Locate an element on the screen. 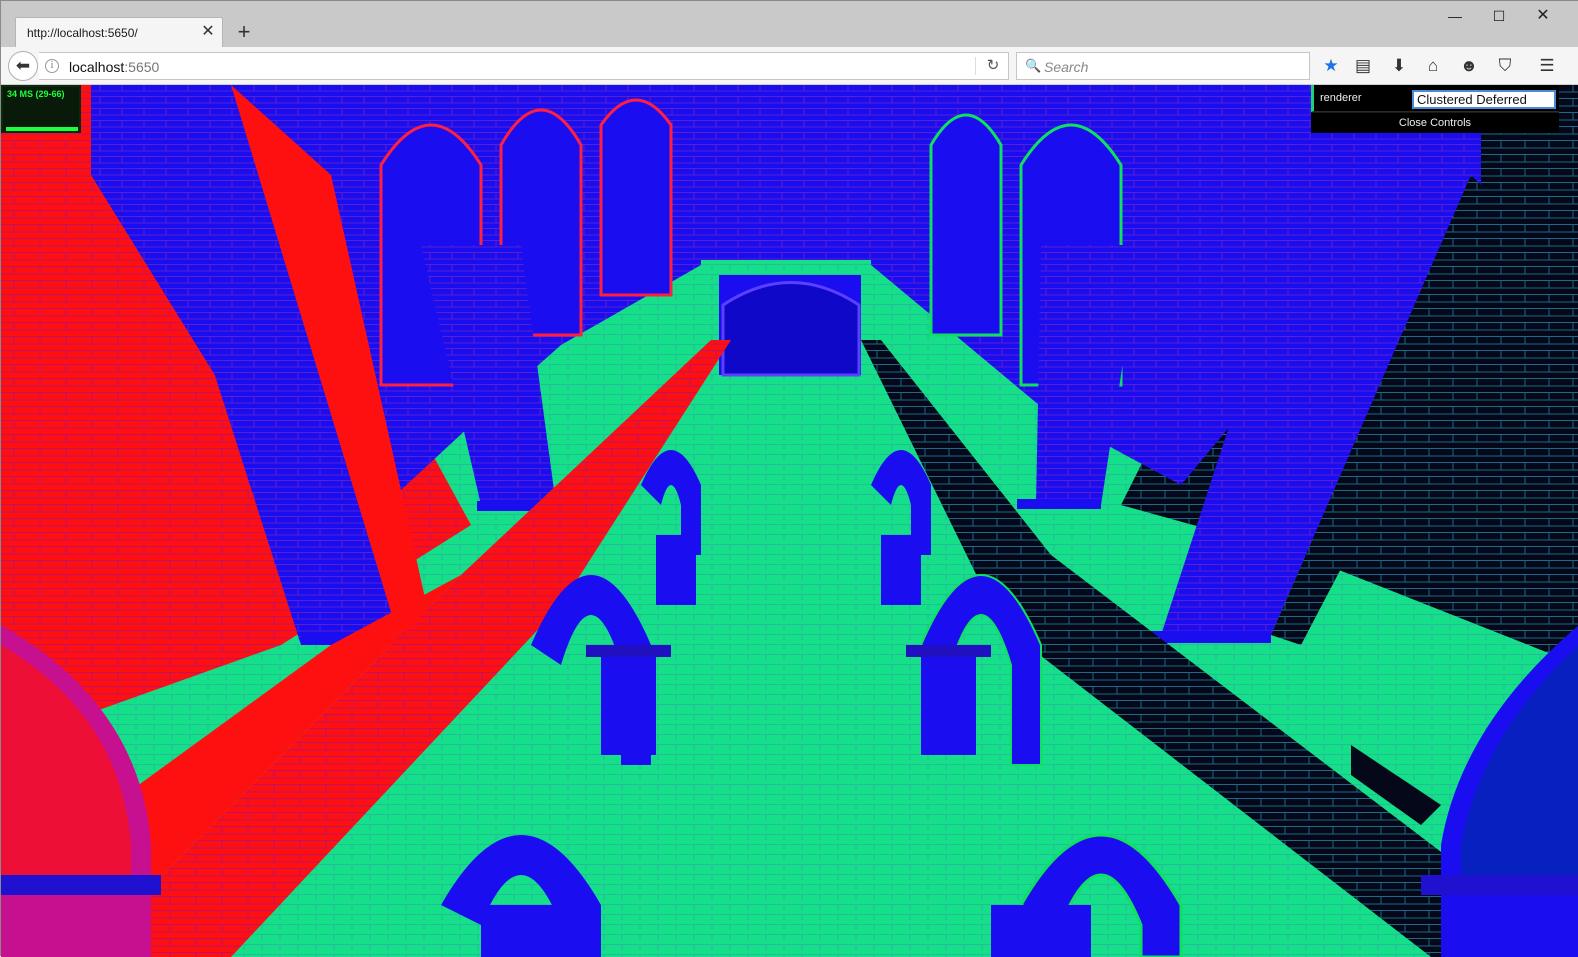  fps-stats-panel: 34 MS (29-66) is located at coordinates (41, 109).